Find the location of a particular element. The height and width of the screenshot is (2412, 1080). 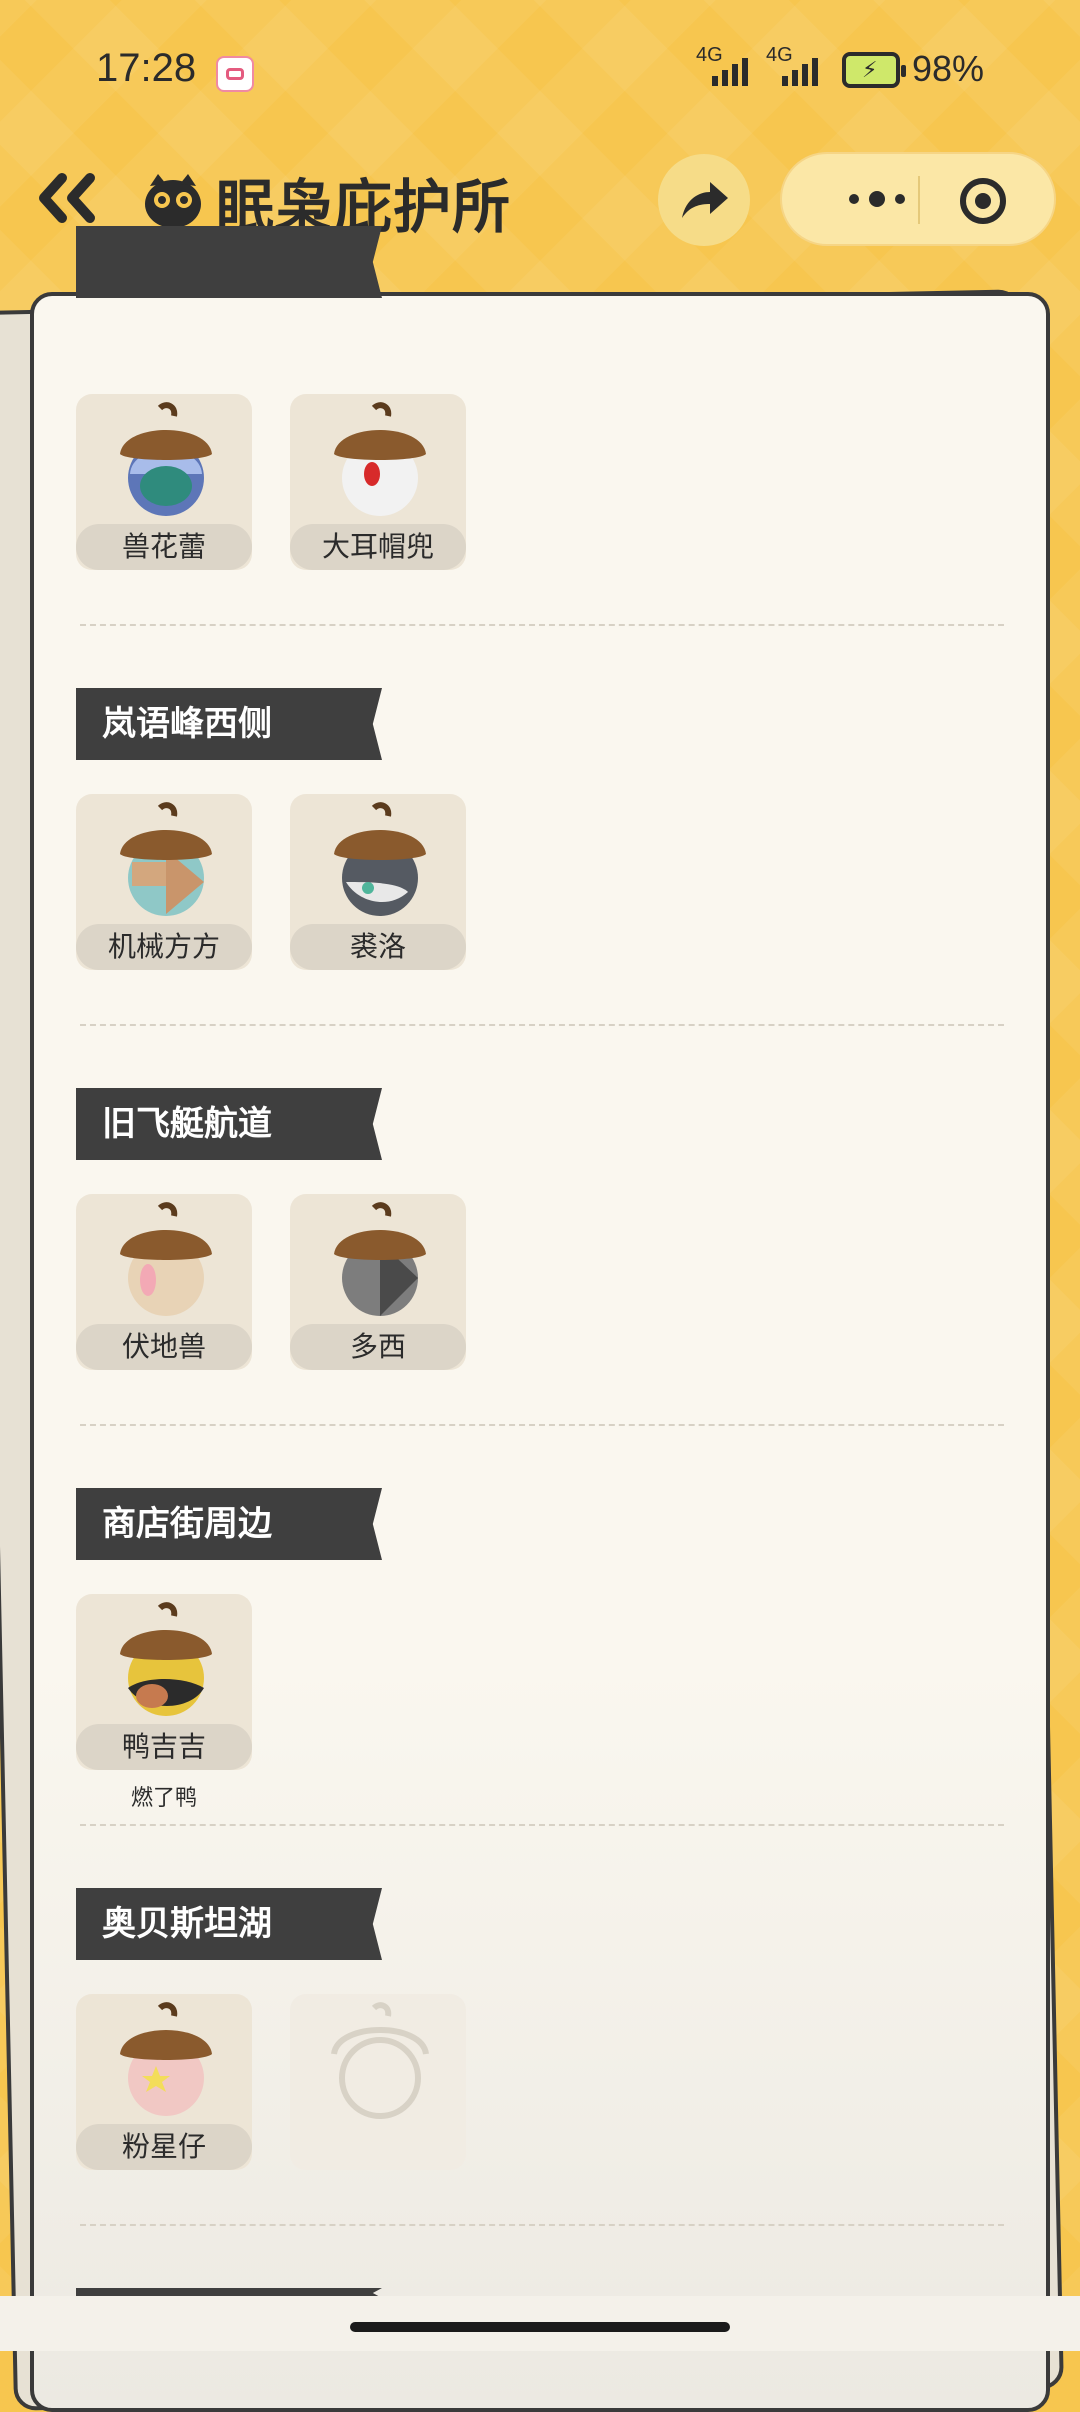

double-chevron-left-icon is located at coordinates (67, 198).